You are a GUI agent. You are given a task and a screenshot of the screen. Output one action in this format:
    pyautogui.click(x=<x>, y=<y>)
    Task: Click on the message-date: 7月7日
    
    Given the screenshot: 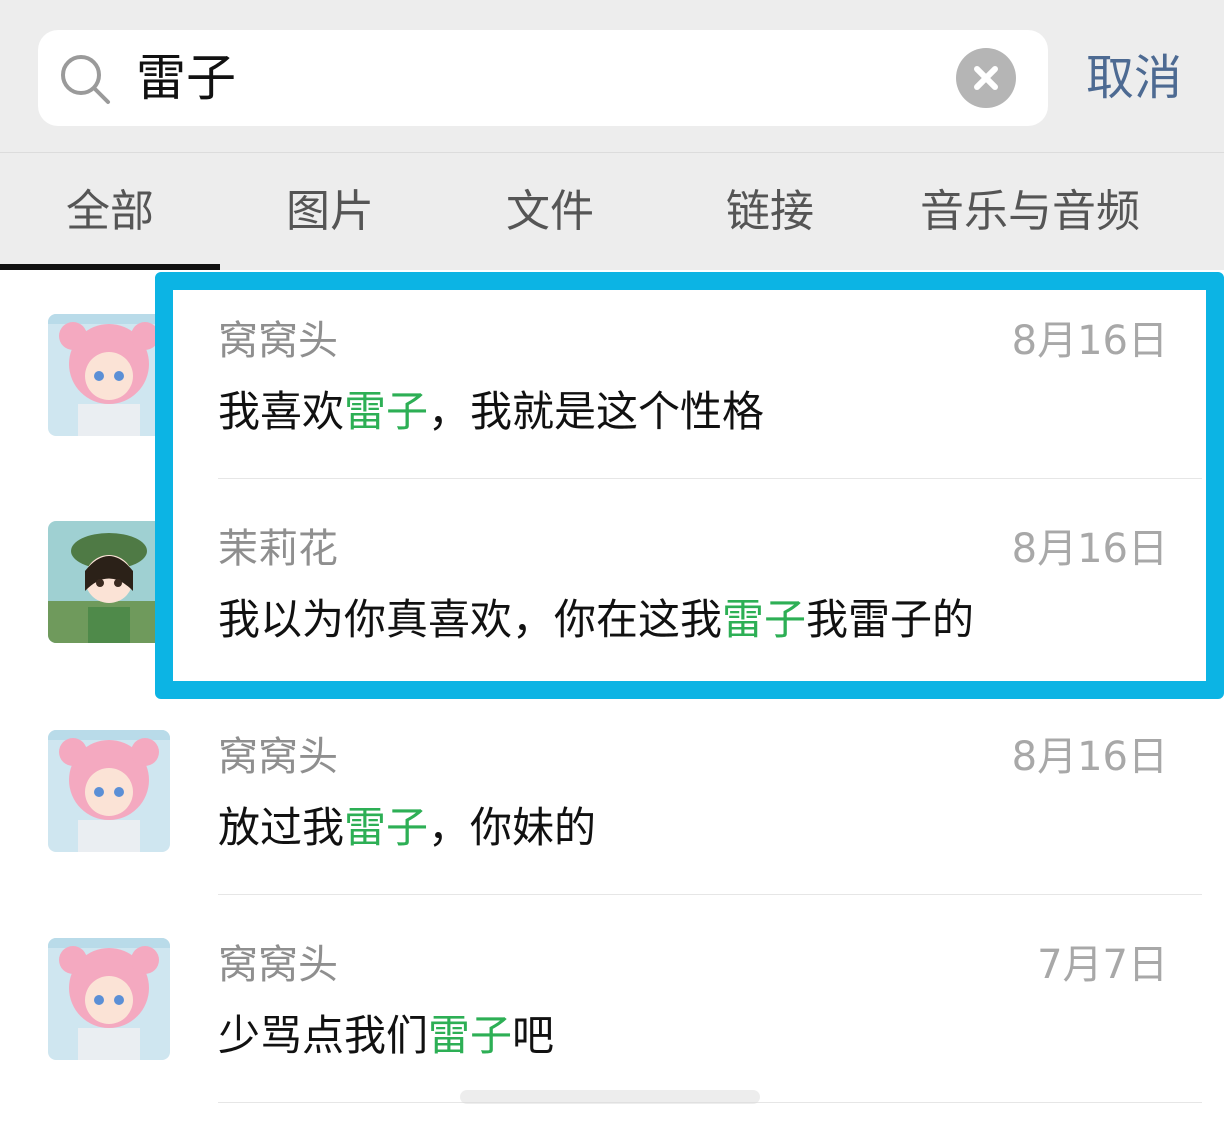 What is the action you would take?
    pyautogui.click(x=1102, y=965)
    